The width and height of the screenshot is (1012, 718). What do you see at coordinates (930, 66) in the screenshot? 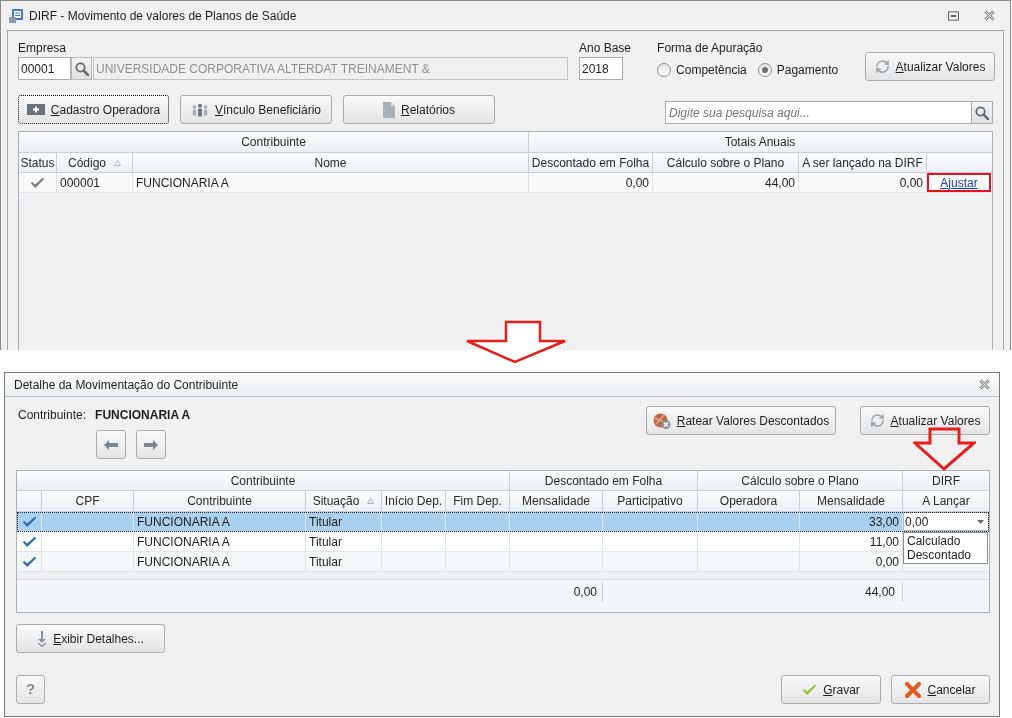
I see `refresh-button: Atualizar Valores` at bounding box center [930, 66].